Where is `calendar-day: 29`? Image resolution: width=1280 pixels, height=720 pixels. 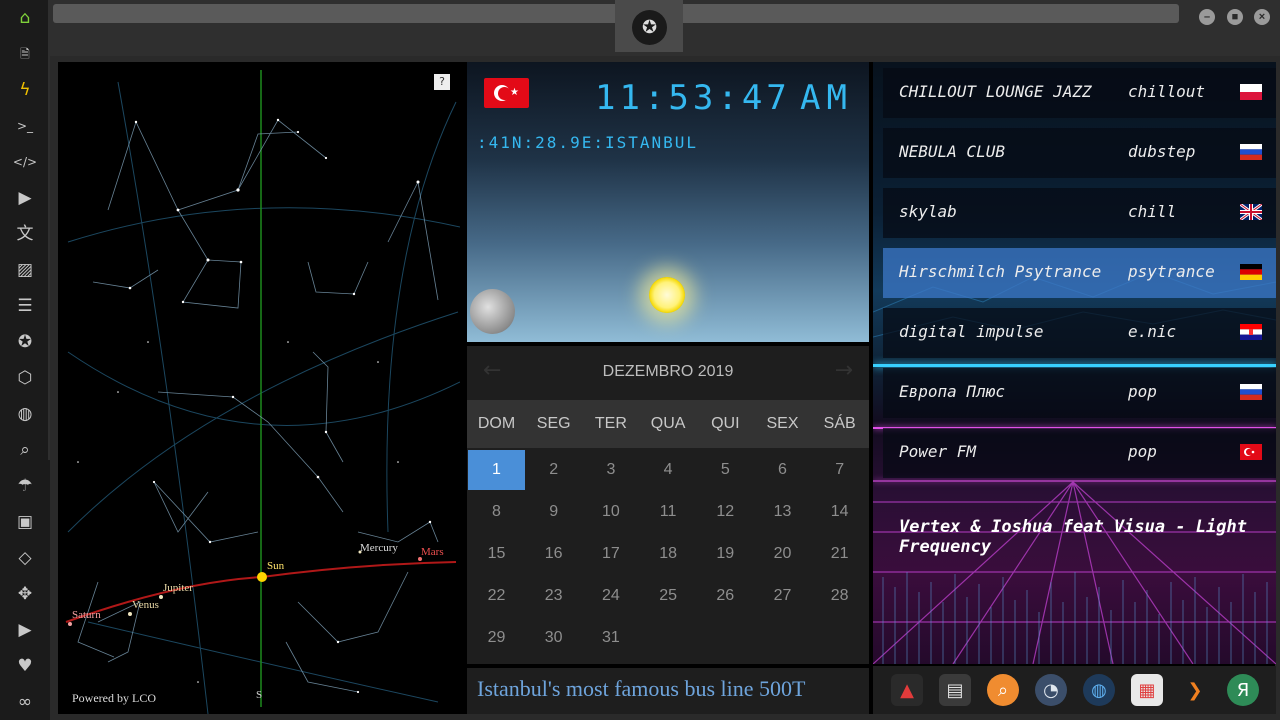
calendar-day: 29 is located at coordinates (496, 638).